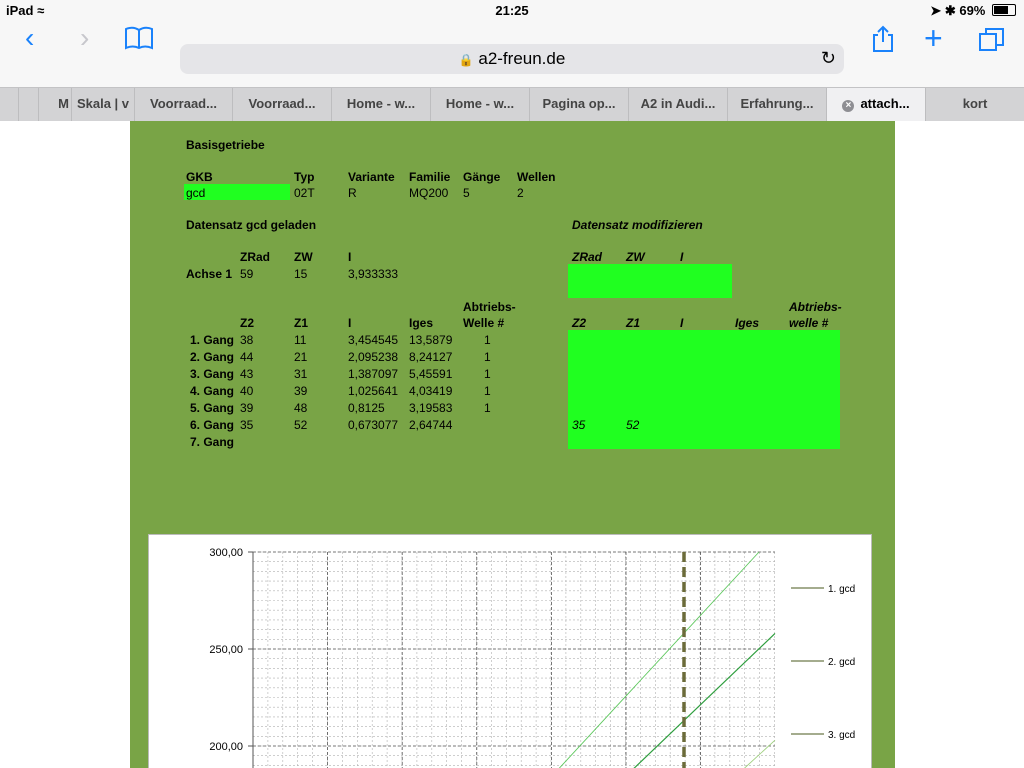  Describe the element at coordinates (247, 274) in the screenshot. I see `axis-zrad: 59` at that location.